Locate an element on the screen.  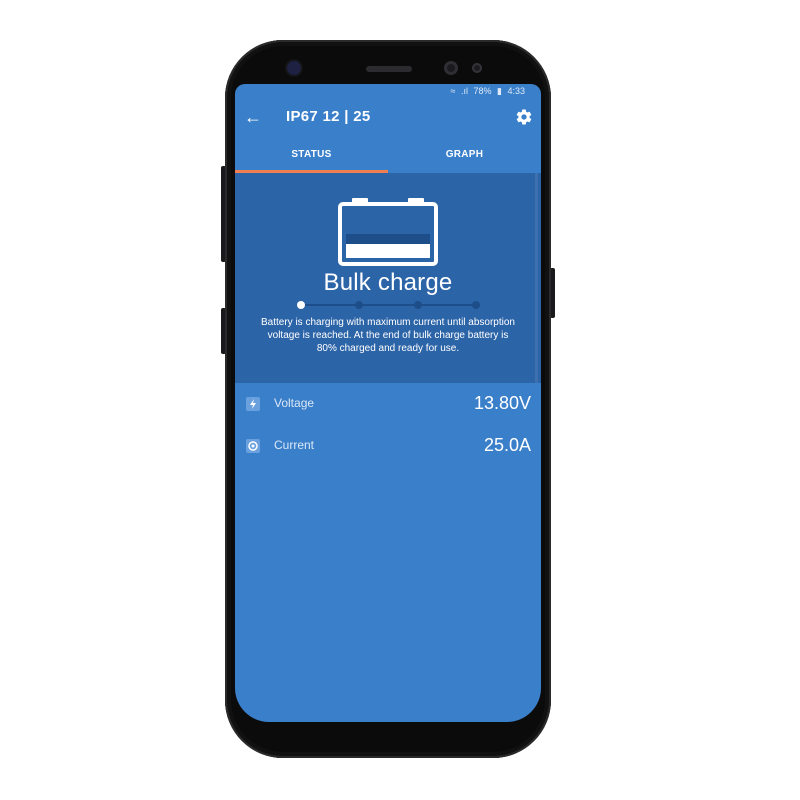
battery-icon is located at coordinates (388, 232).